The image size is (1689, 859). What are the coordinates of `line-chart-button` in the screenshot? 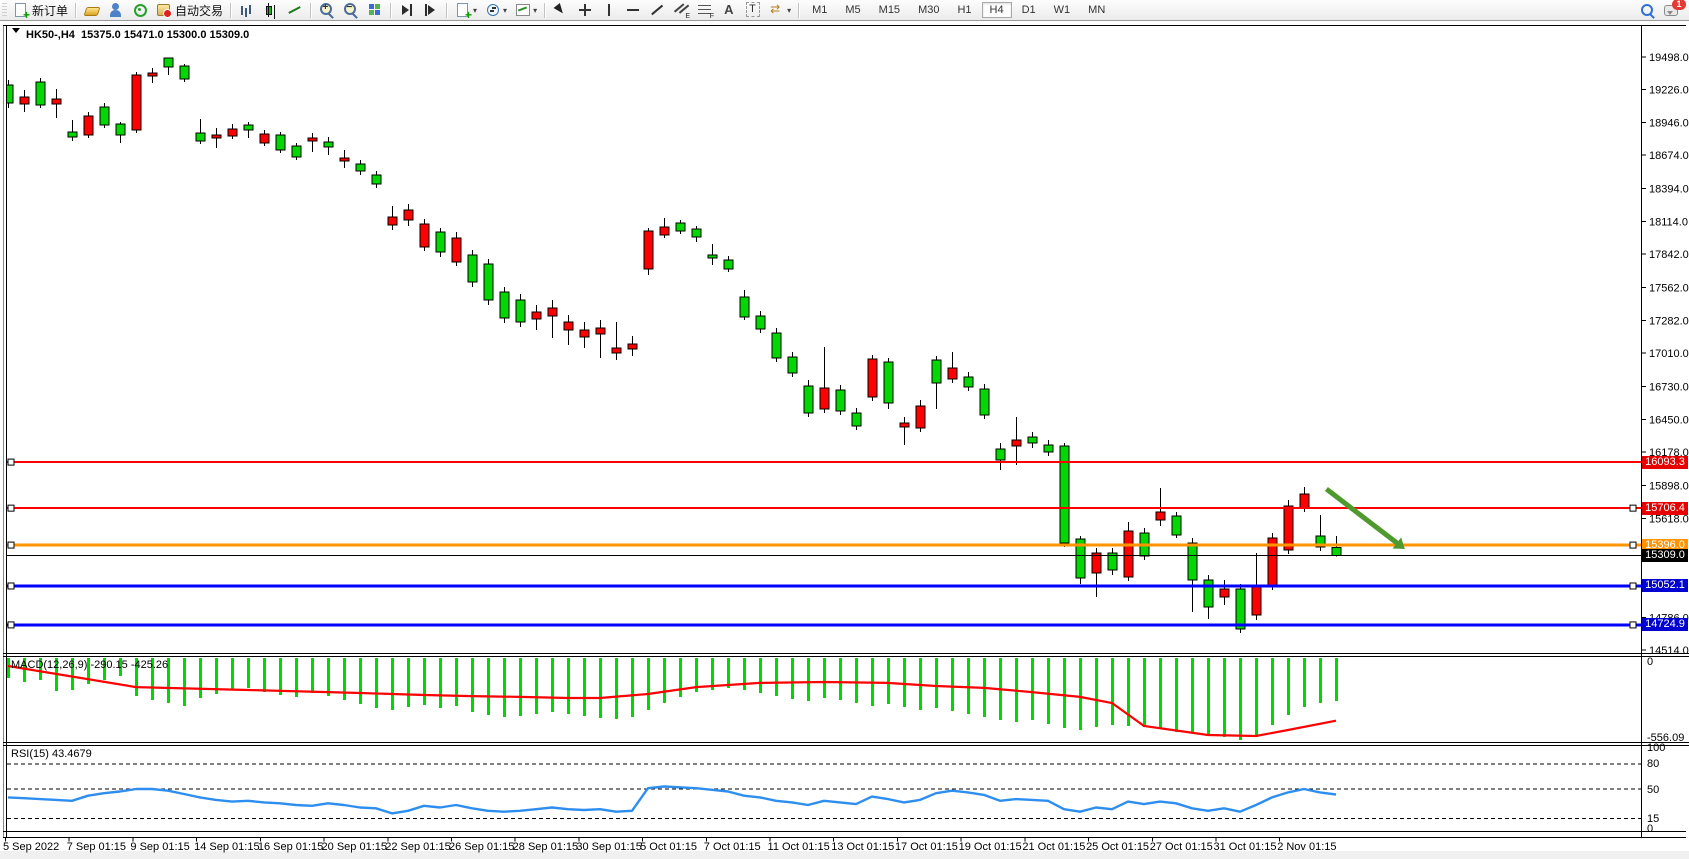 It's located at (295, 10).